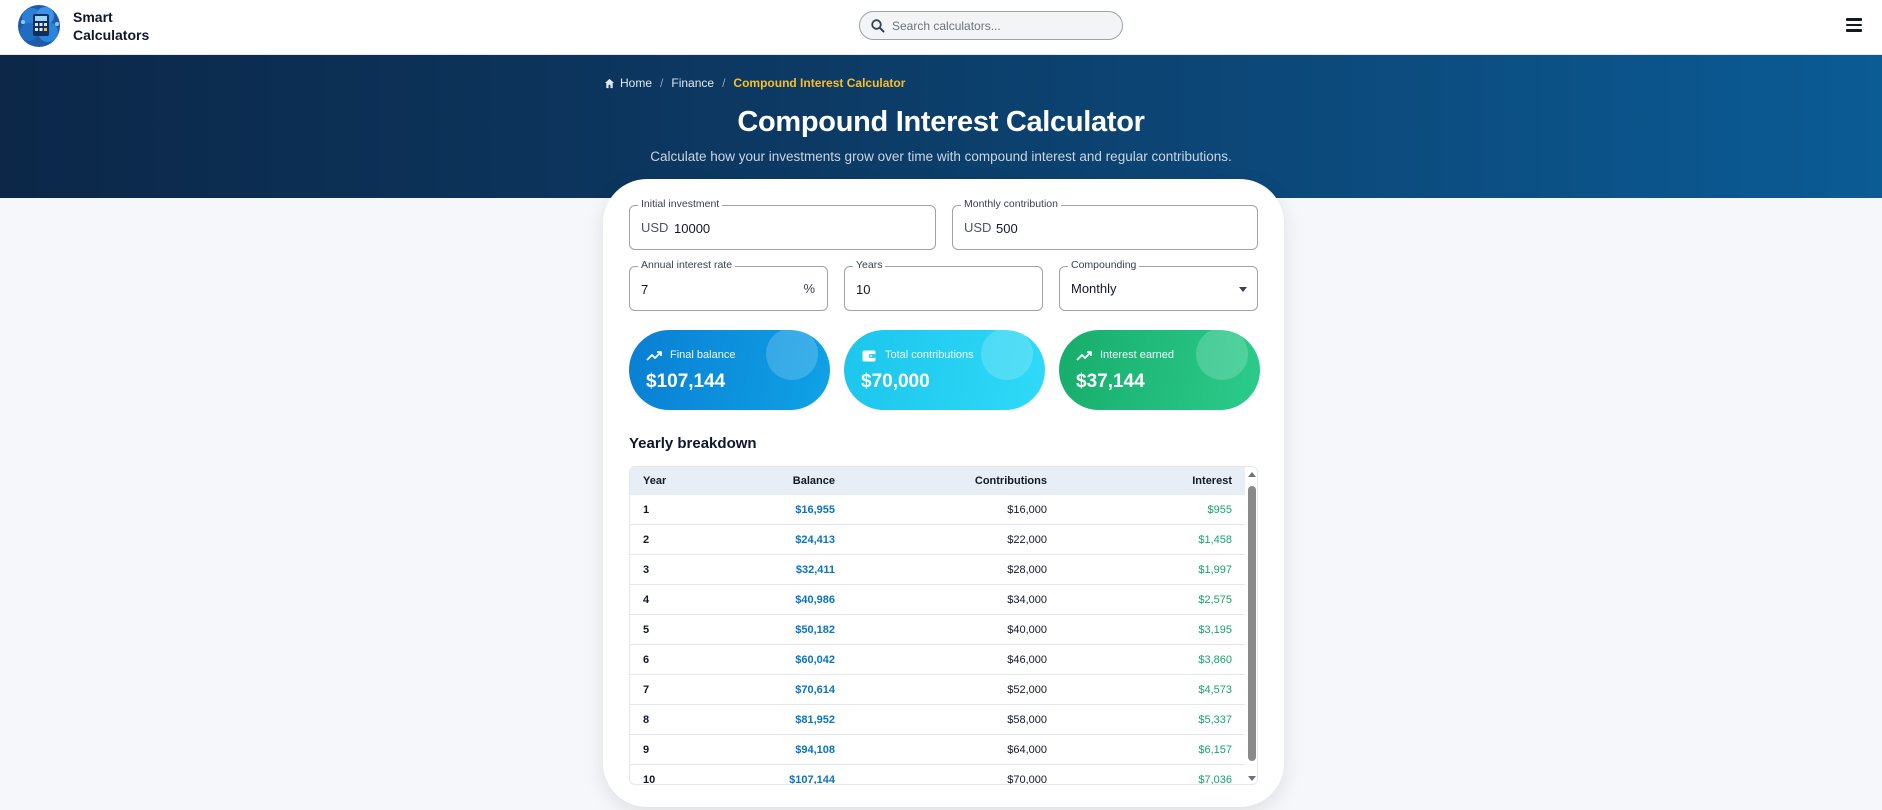 This screenshot has width=1882, height=810. I want to click on column-header-contributions: Contributions, so click(1011, 481).